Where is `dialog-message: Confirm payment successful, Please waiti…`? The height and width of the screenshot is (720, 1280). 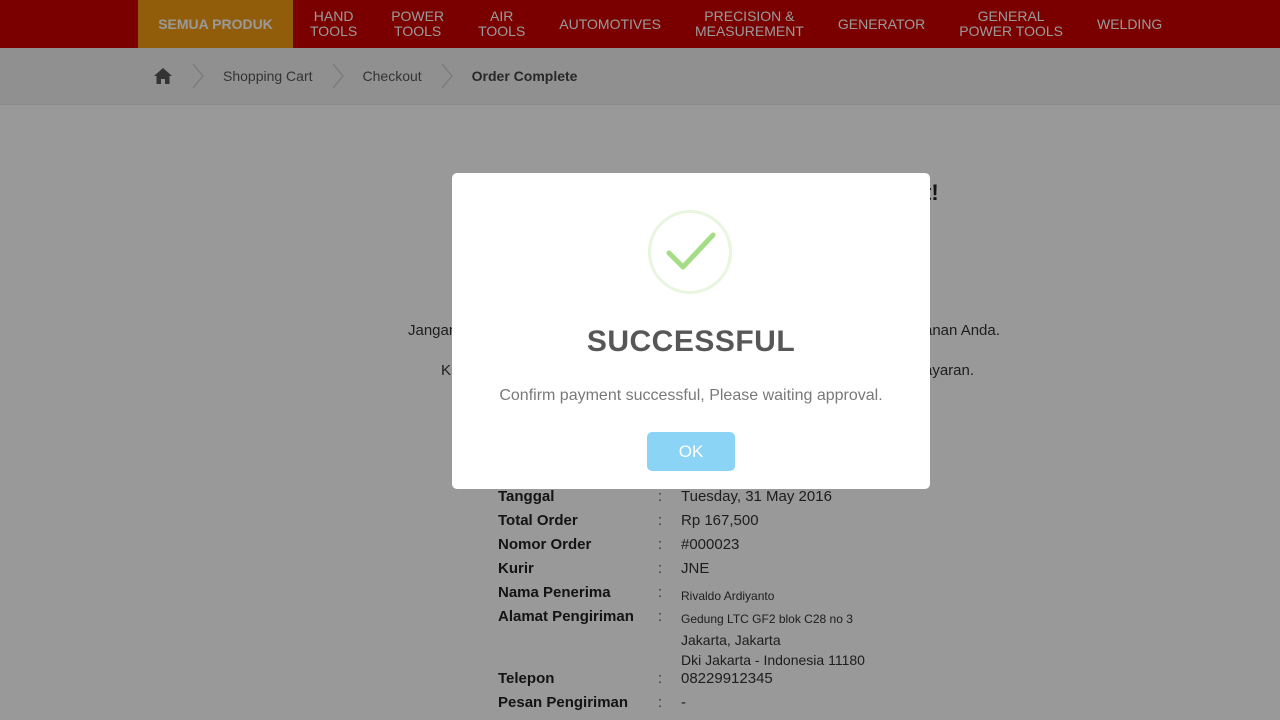
dialog-message: Confirm payment successful, Please waiti… is located at coordinates (691, 395).